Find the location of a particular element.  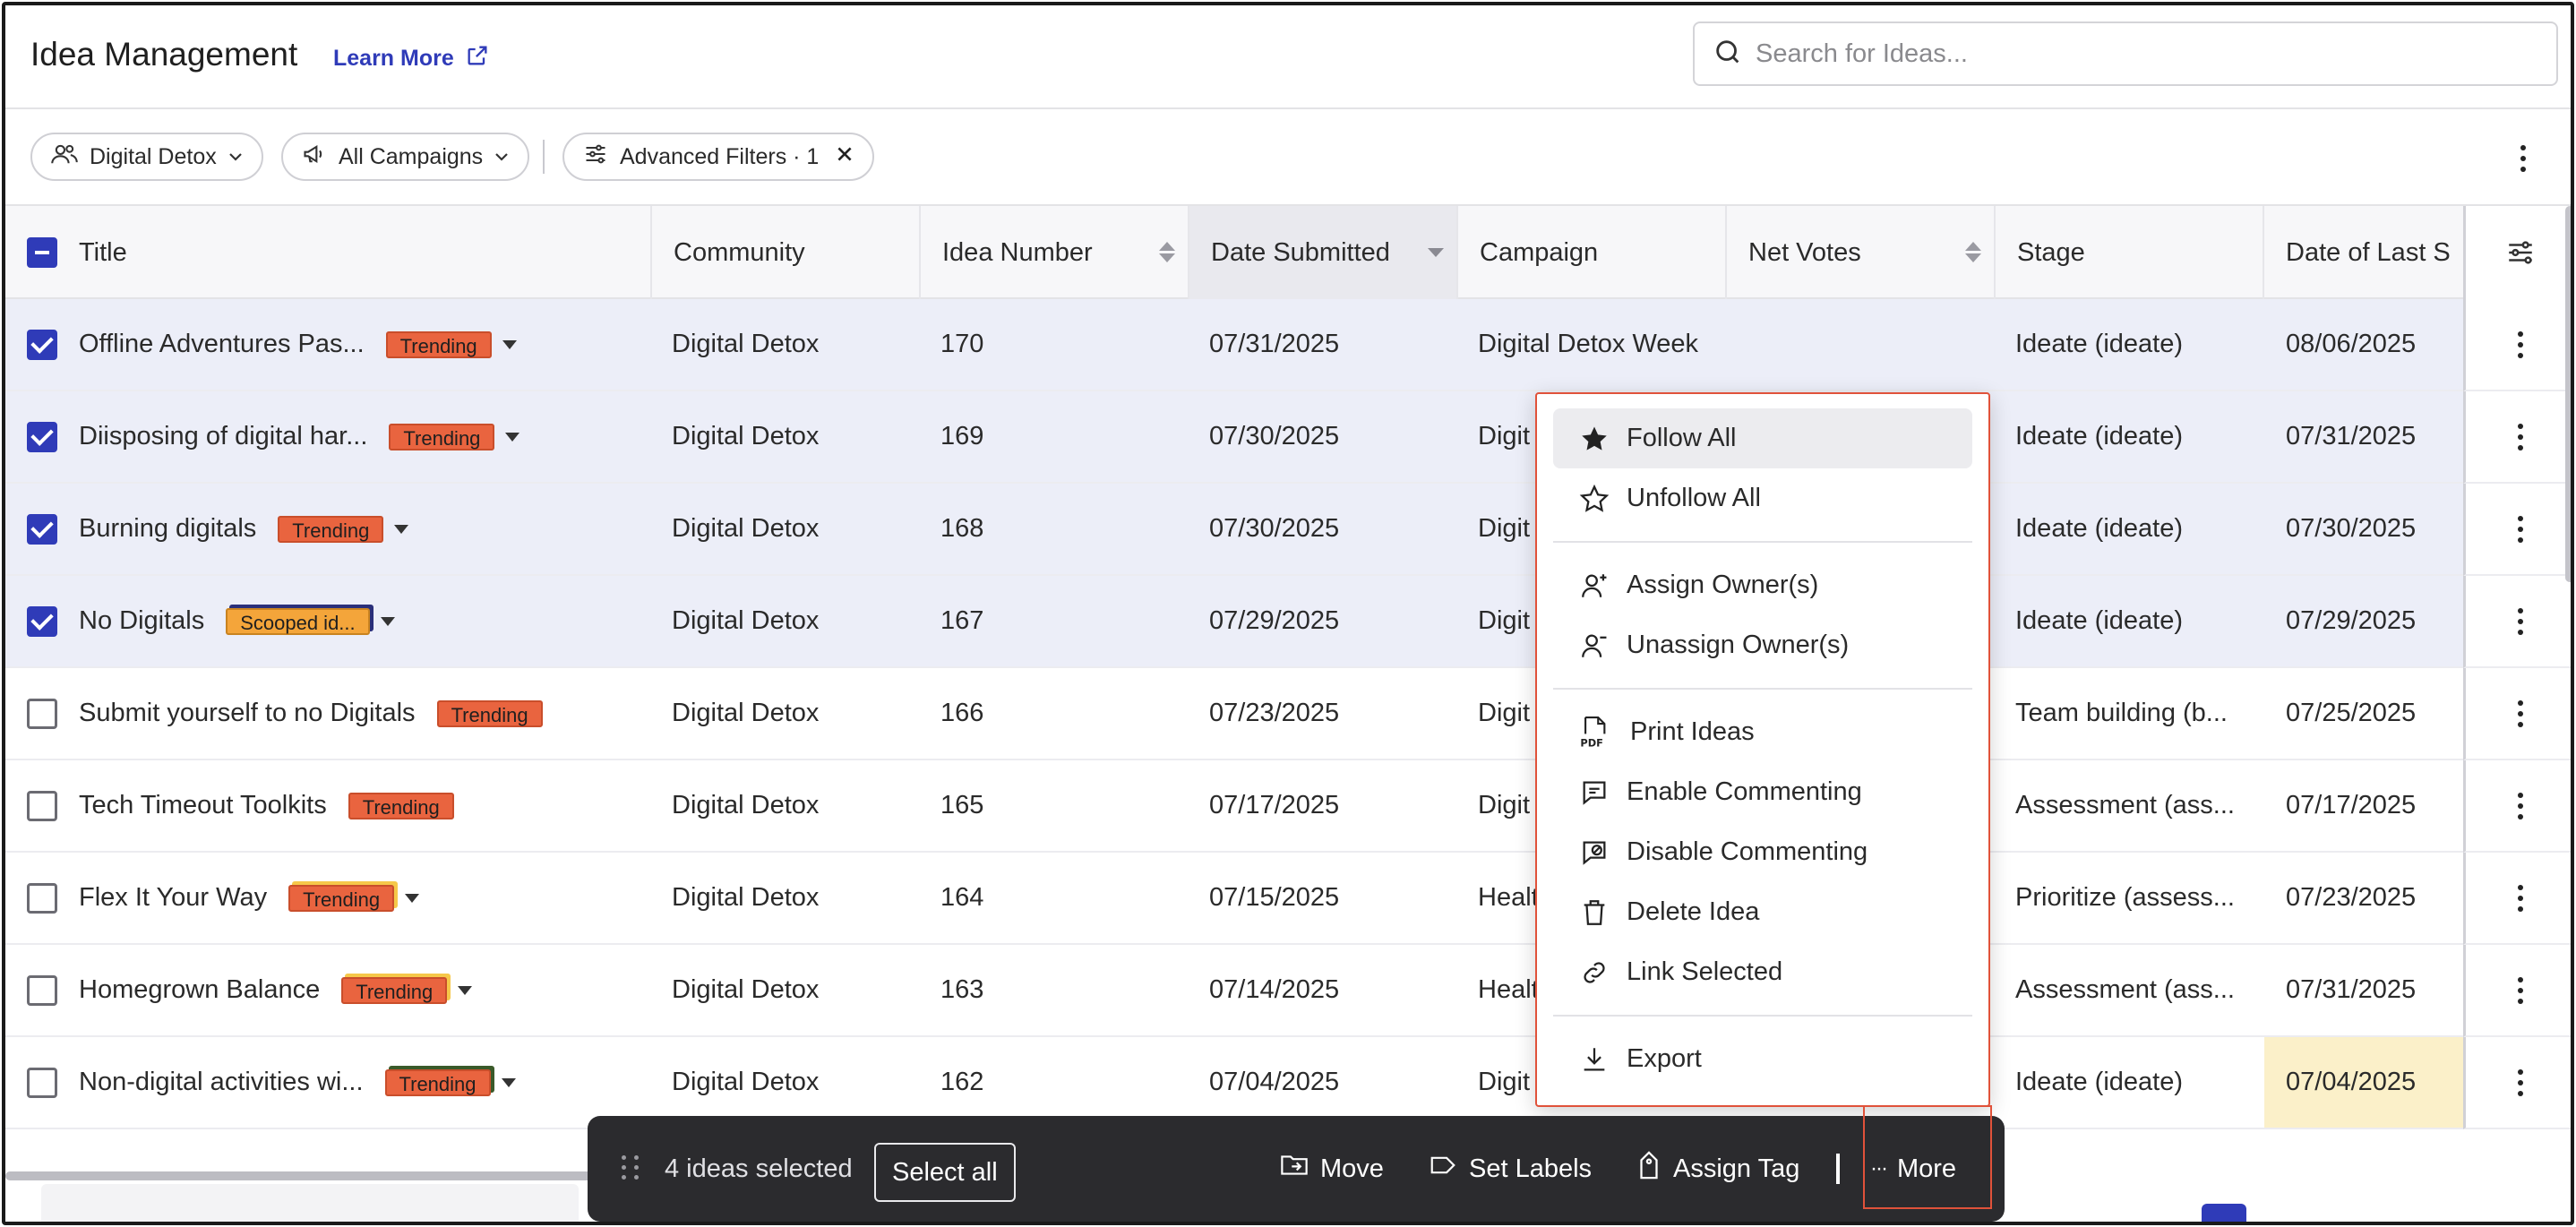

column-header-idea-number: Idea Number is located at coordinates (1055, 252).